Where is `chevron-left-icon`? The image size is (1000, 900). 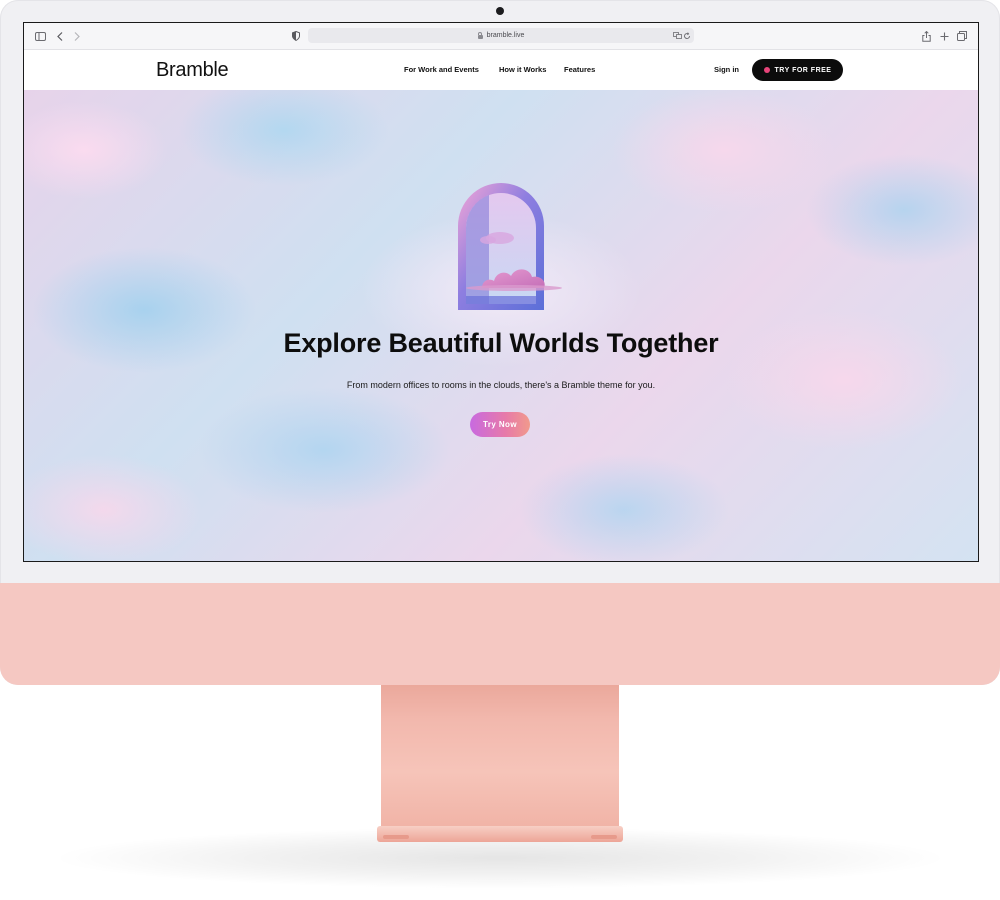 chevron-left-icon is located at coordinates (60, 36).